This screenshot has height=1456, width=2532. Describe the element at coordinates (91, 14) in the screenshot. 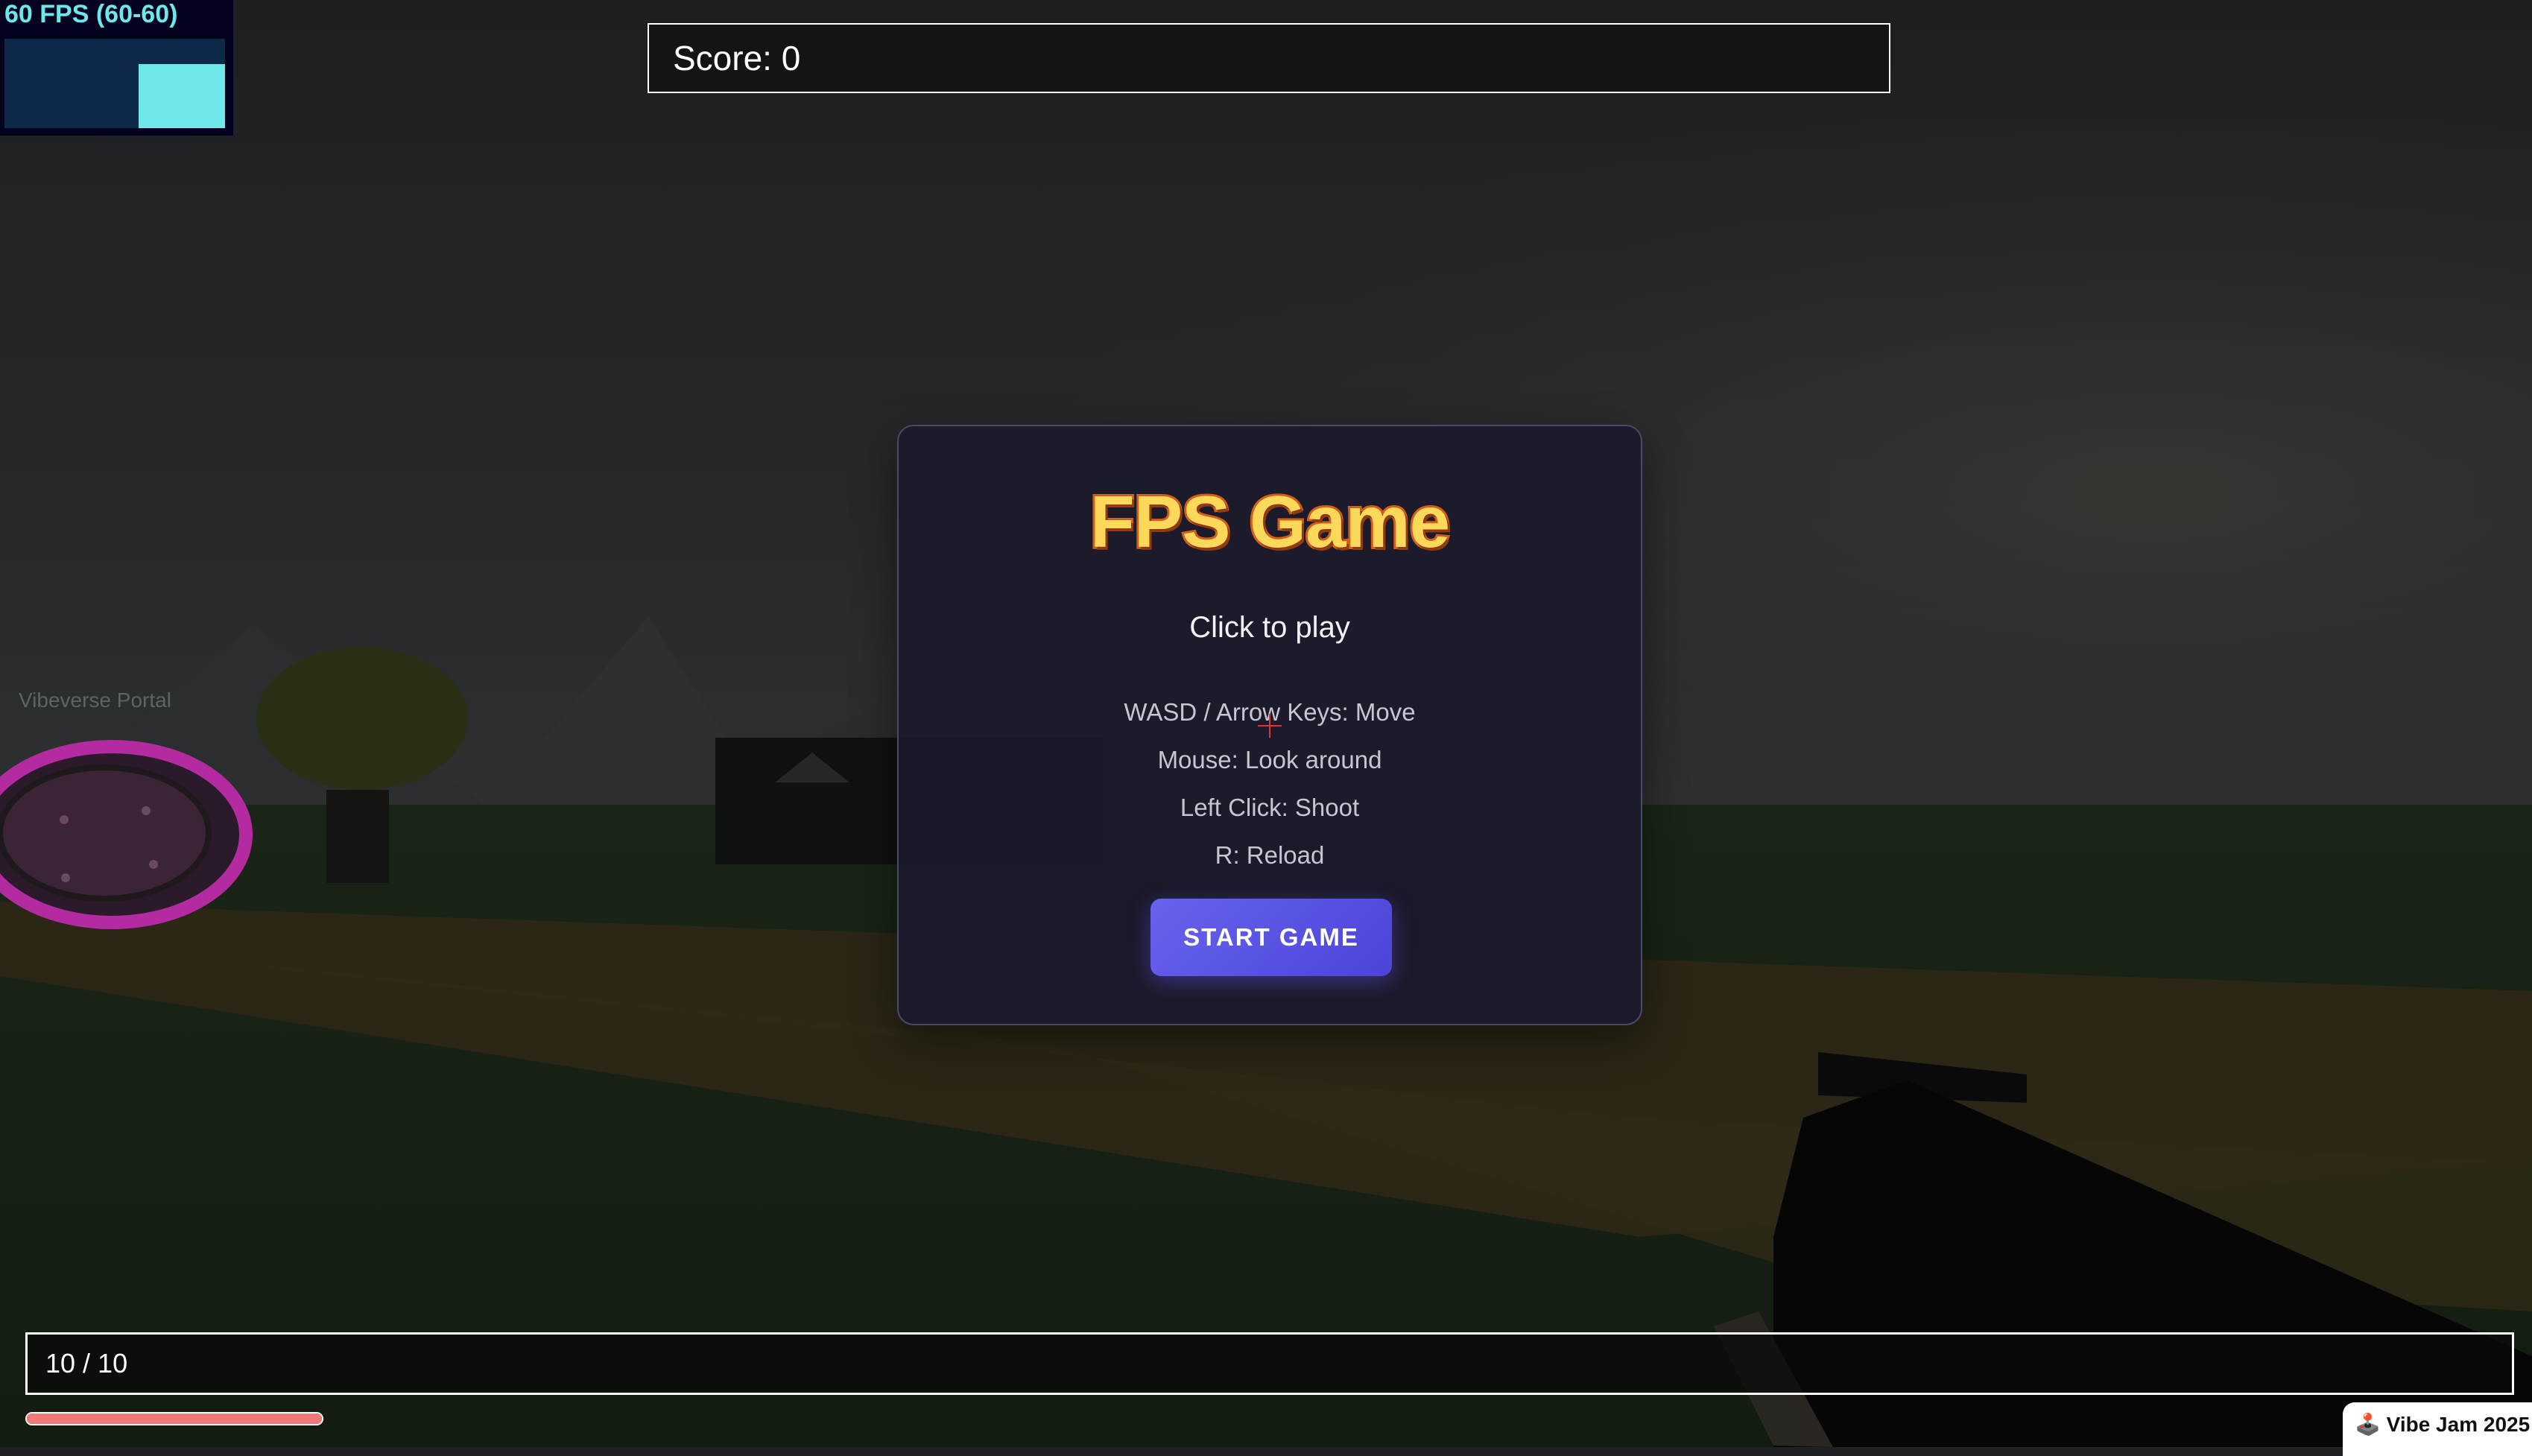

I see `fps-readout: 60 FPS (60-60)` at that location.